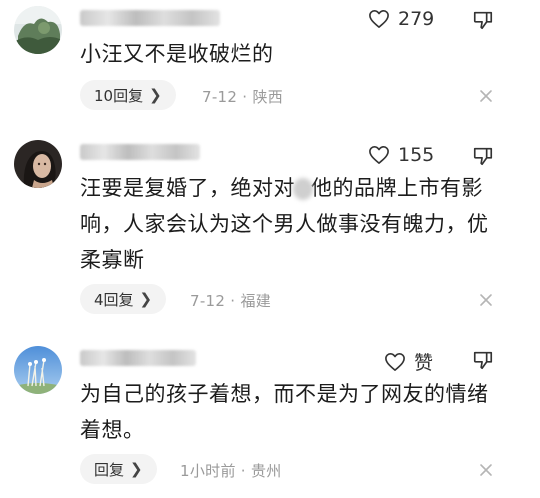 The image size is (540, 498). I want to click on reply-button: 10回复 ❯, so click(128, 95).